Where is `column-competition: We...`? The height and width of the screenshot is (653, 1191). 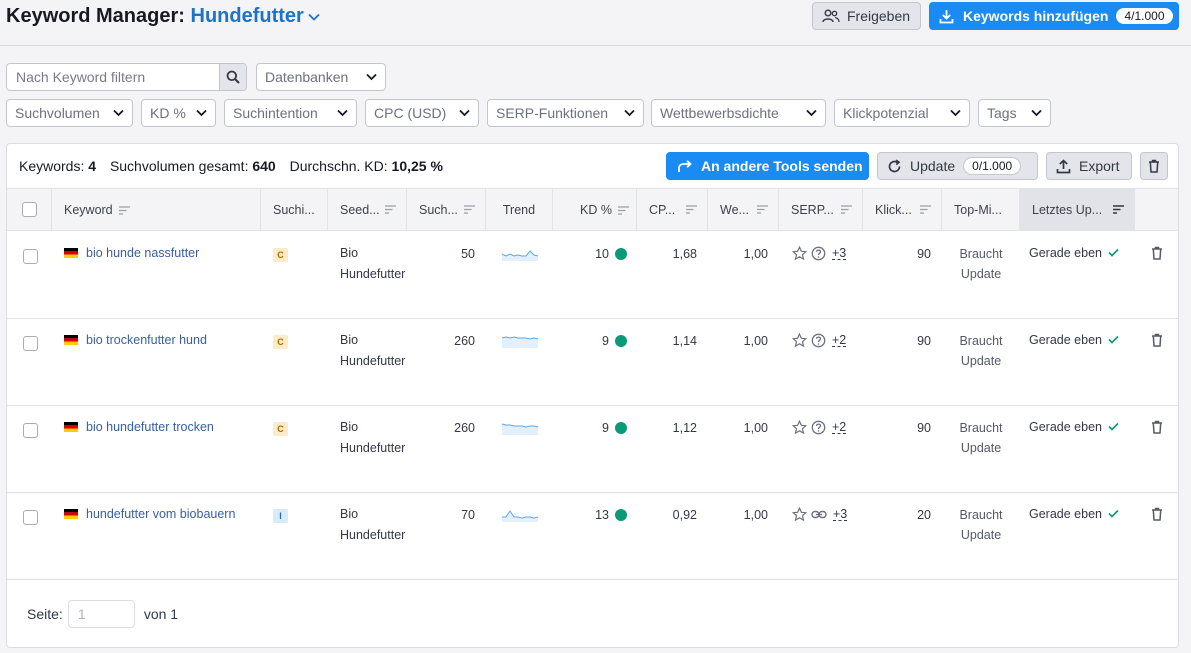 column-competition: We... is located at coordinates (743, 210).